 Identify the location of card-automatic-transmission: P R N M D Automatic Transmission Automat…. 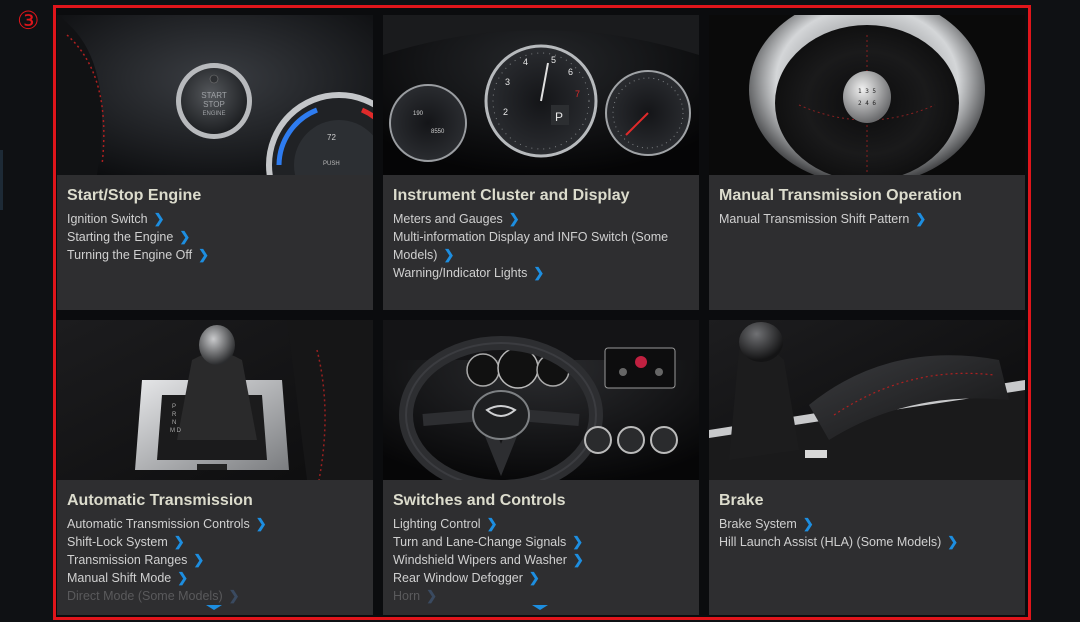
(215, 467).